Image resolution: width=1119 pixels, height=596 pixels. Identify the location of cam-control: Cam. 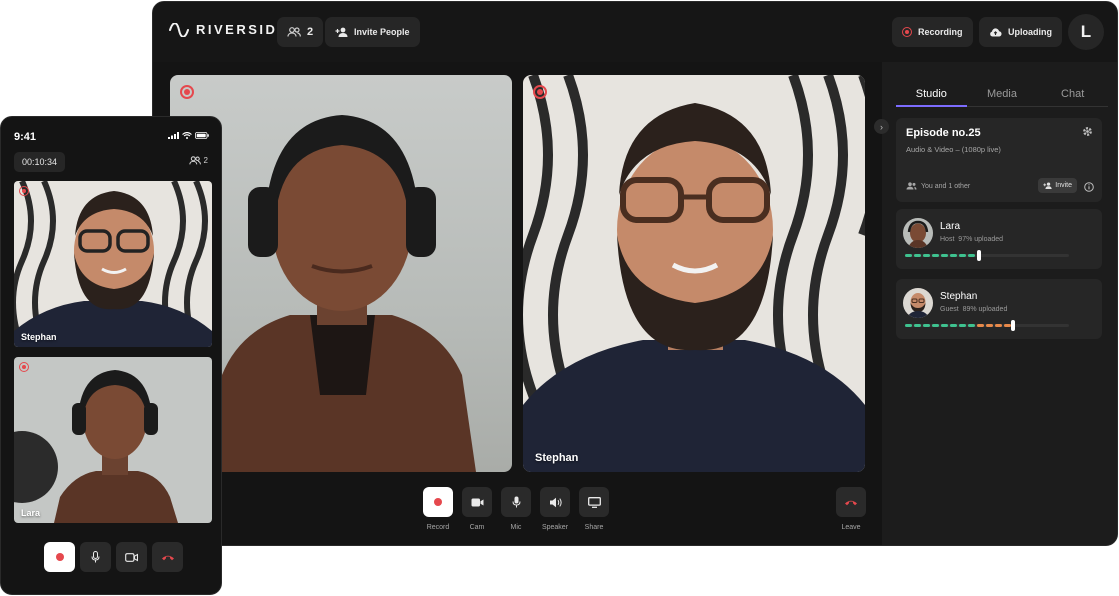
(477, 509).